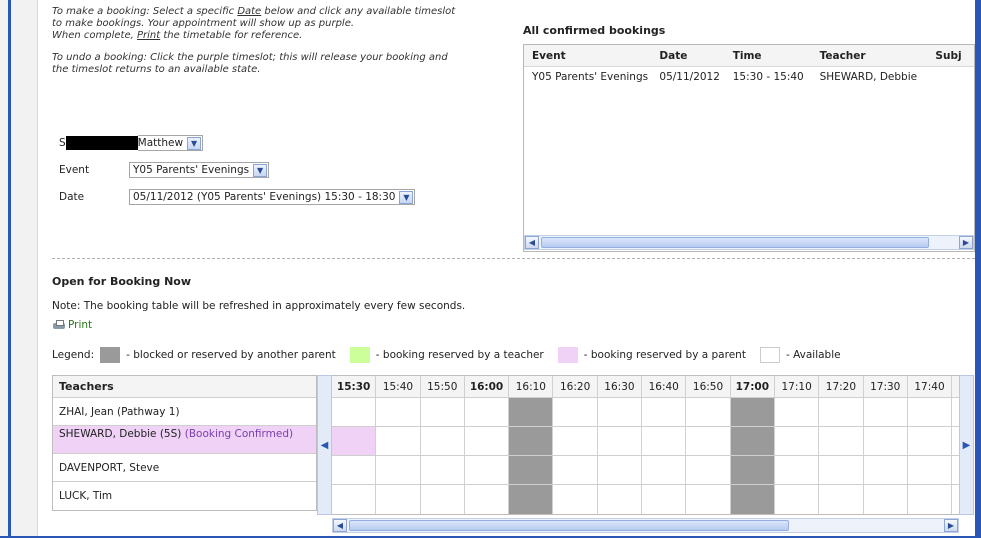  I want to click on teacher-row: LUCK, Tim, so click(184, 496).